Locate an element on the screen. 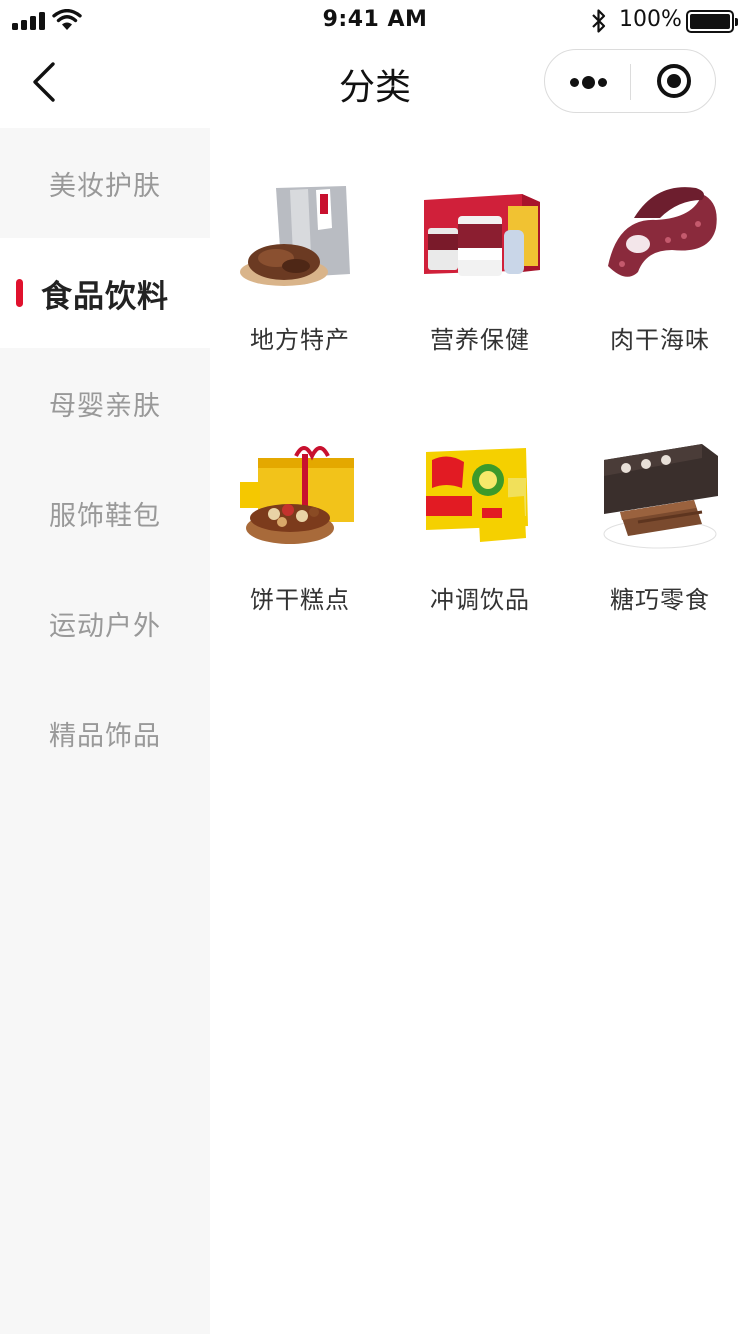  sidebar-item-baby: 母婴亲肤 is located at coordinates (105, 403).